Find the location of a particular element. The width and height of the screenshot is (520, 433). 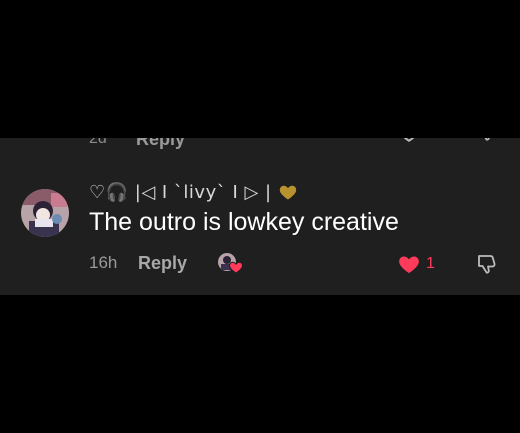

dislike-button is located at coordinates (488, 264).